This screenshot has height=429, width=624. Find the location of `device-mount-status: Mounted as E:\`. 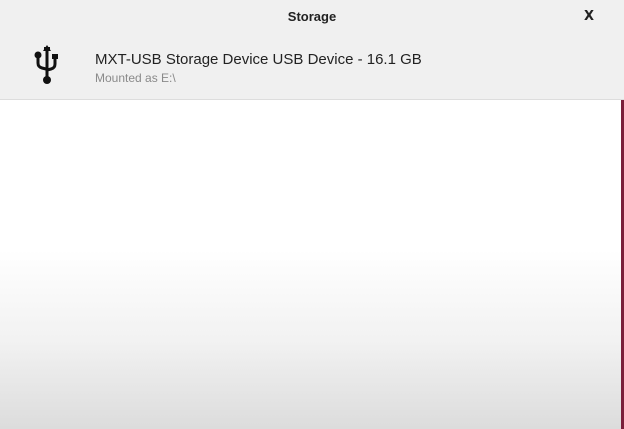

device-mount-status: Mounted as E:\ is located at coordinates (135, 78).